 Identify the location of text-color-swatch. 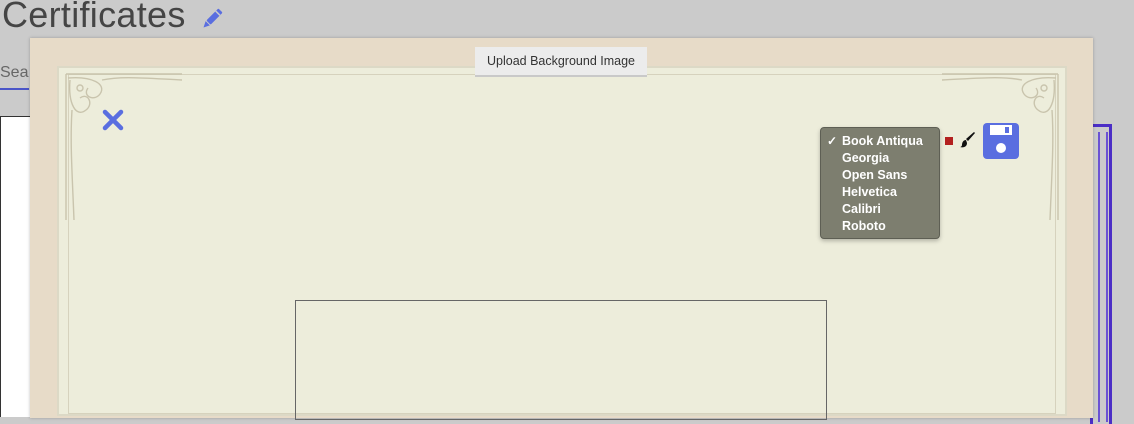
(949, 141).